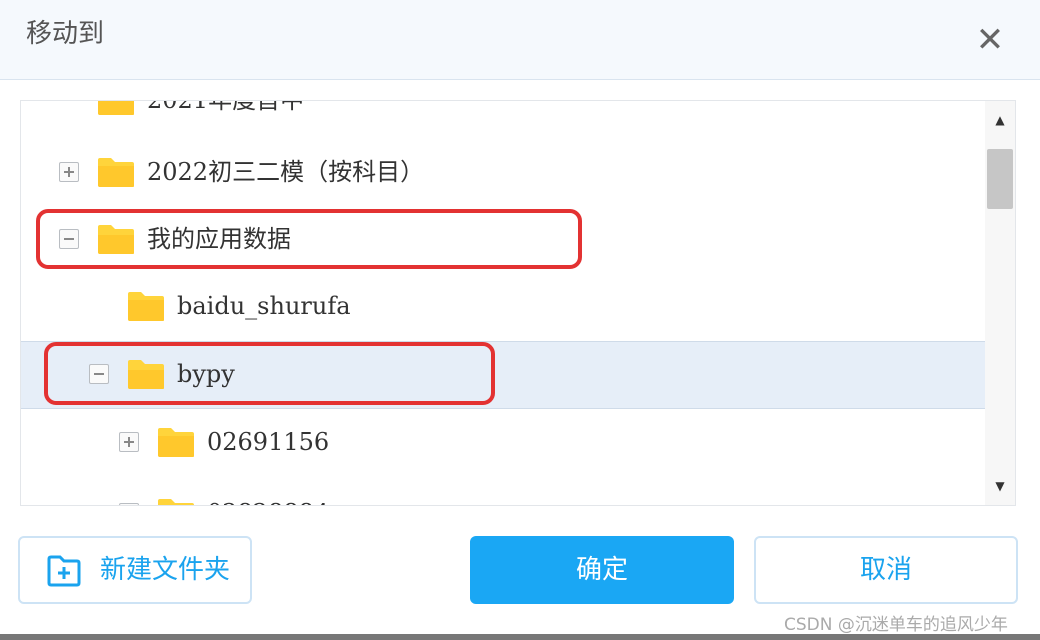  What do you see at coordinates (264, 306) in the screenshot?
I see `tree-label: baidu_shurufa` at bounding box center [264, 306].